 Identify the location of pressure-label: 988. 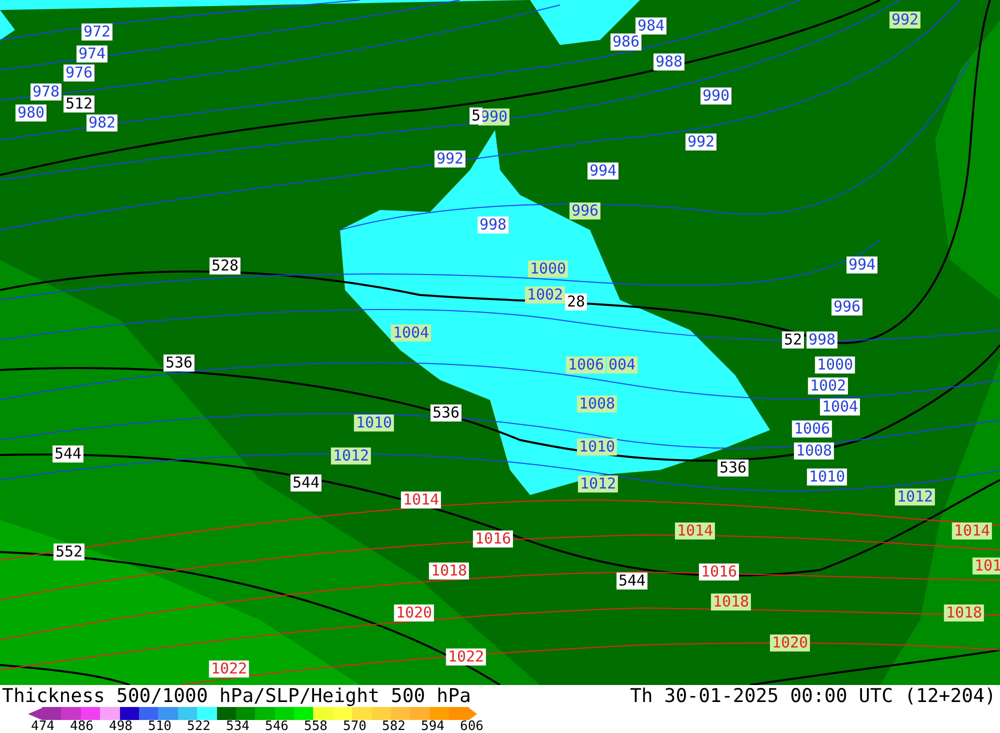
(669, 62).